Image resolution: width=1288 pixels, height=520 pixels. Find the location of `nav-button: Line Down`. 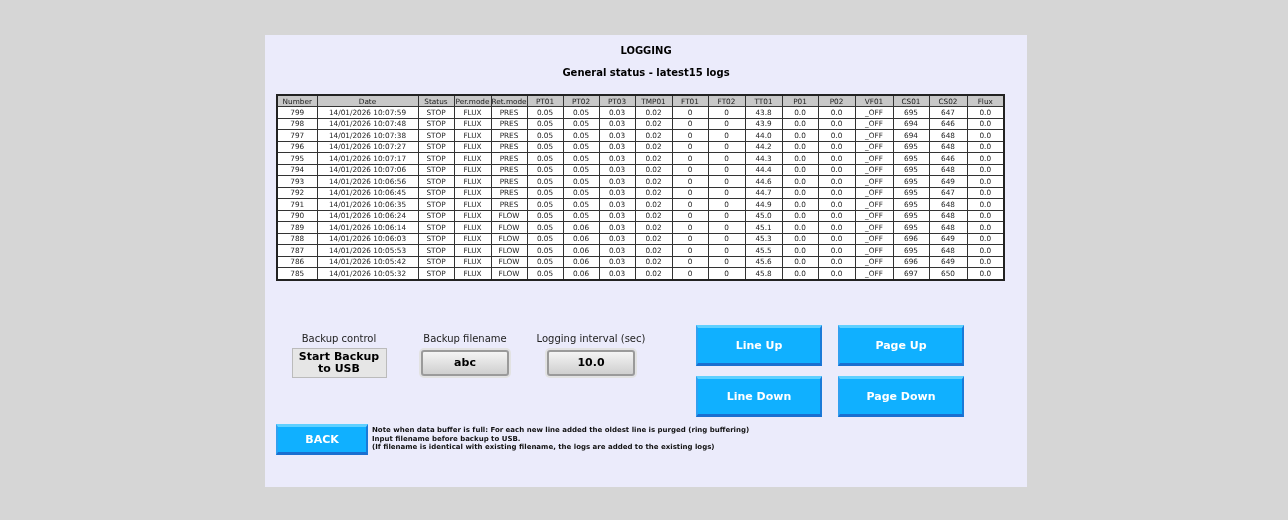

nav-button: Line Down is located at coordinates (759, 396).